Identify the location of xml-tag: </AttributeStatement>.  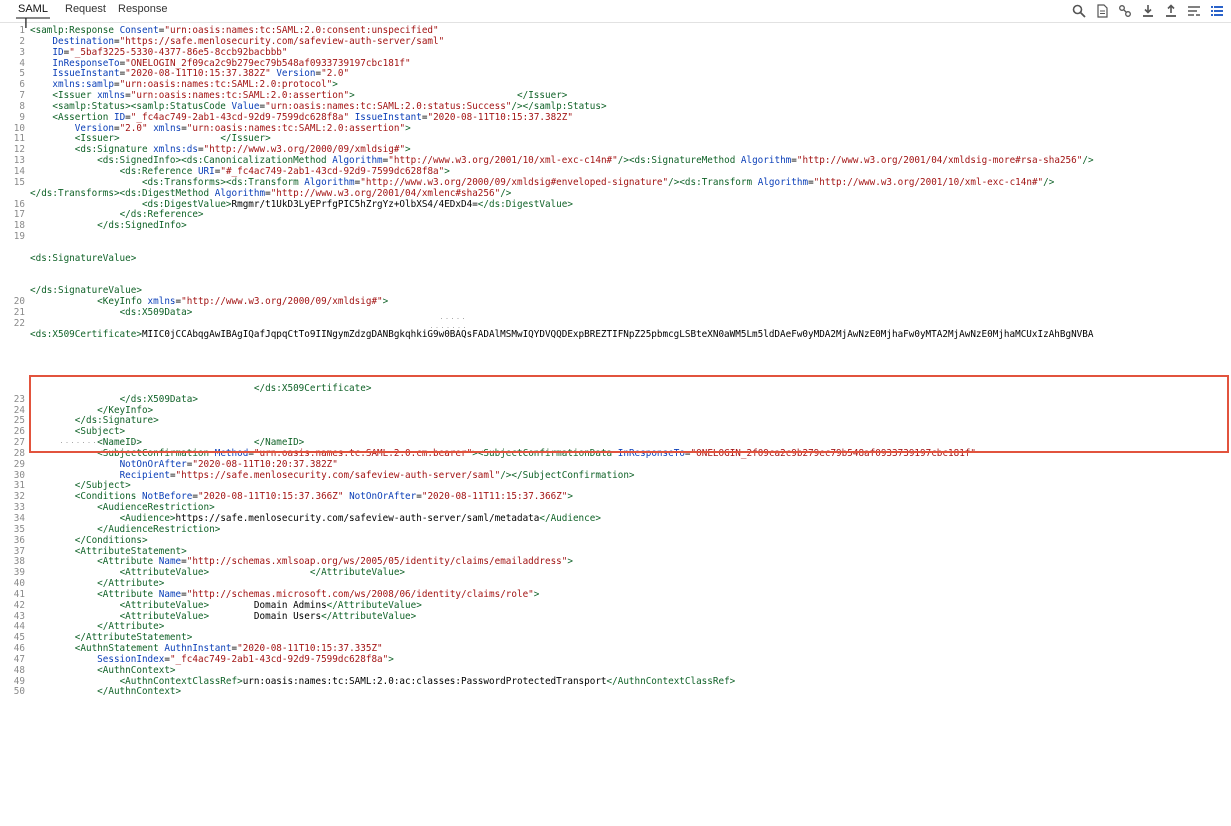
(133, 638).